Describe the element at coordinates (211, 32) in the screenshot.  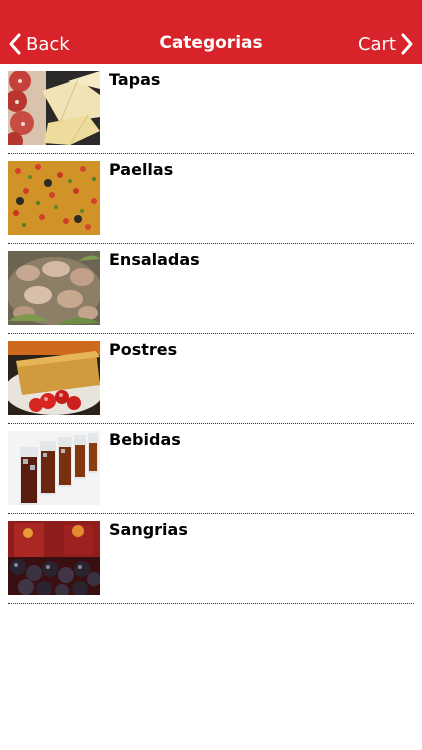
I see `navigation-bar: Back Categorias Cart` at that location.